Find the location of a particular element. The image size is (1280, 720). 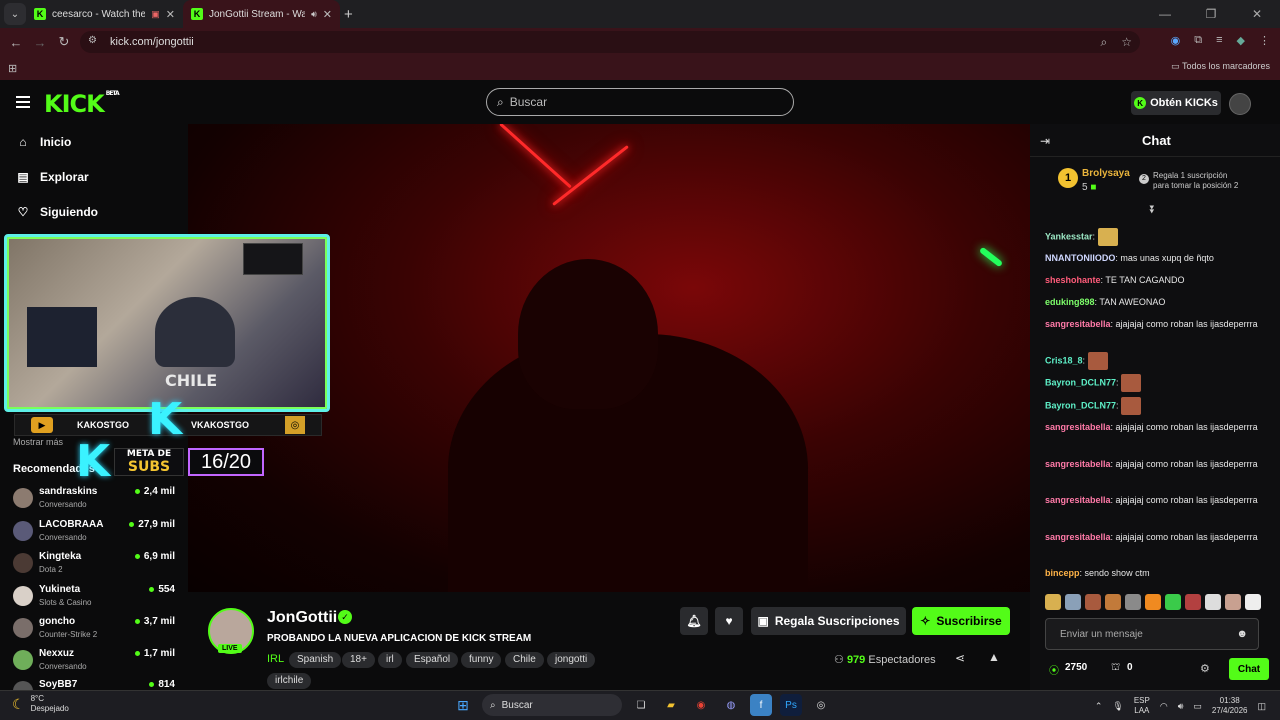

tag: jongotti is located at coordinates (571, 660).